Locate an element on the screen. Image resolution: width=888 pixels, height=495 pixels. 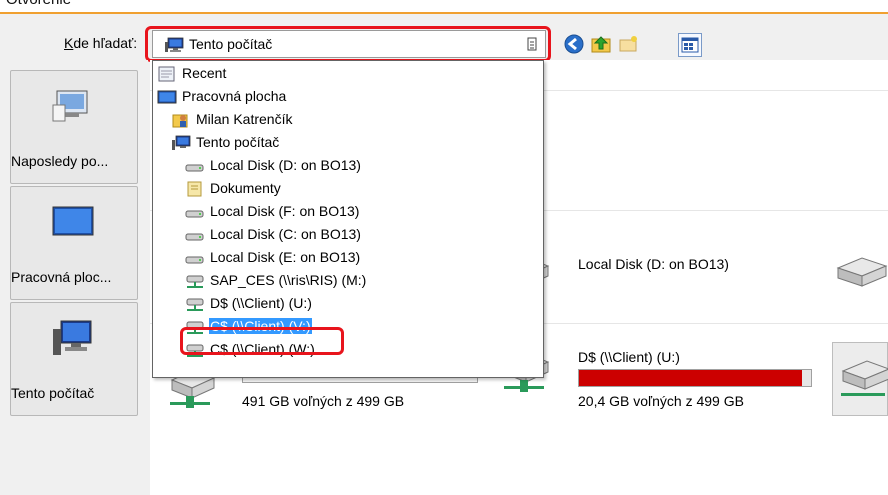
dialog-title-bar: Otvorenie is located at coordinates (444, 7).